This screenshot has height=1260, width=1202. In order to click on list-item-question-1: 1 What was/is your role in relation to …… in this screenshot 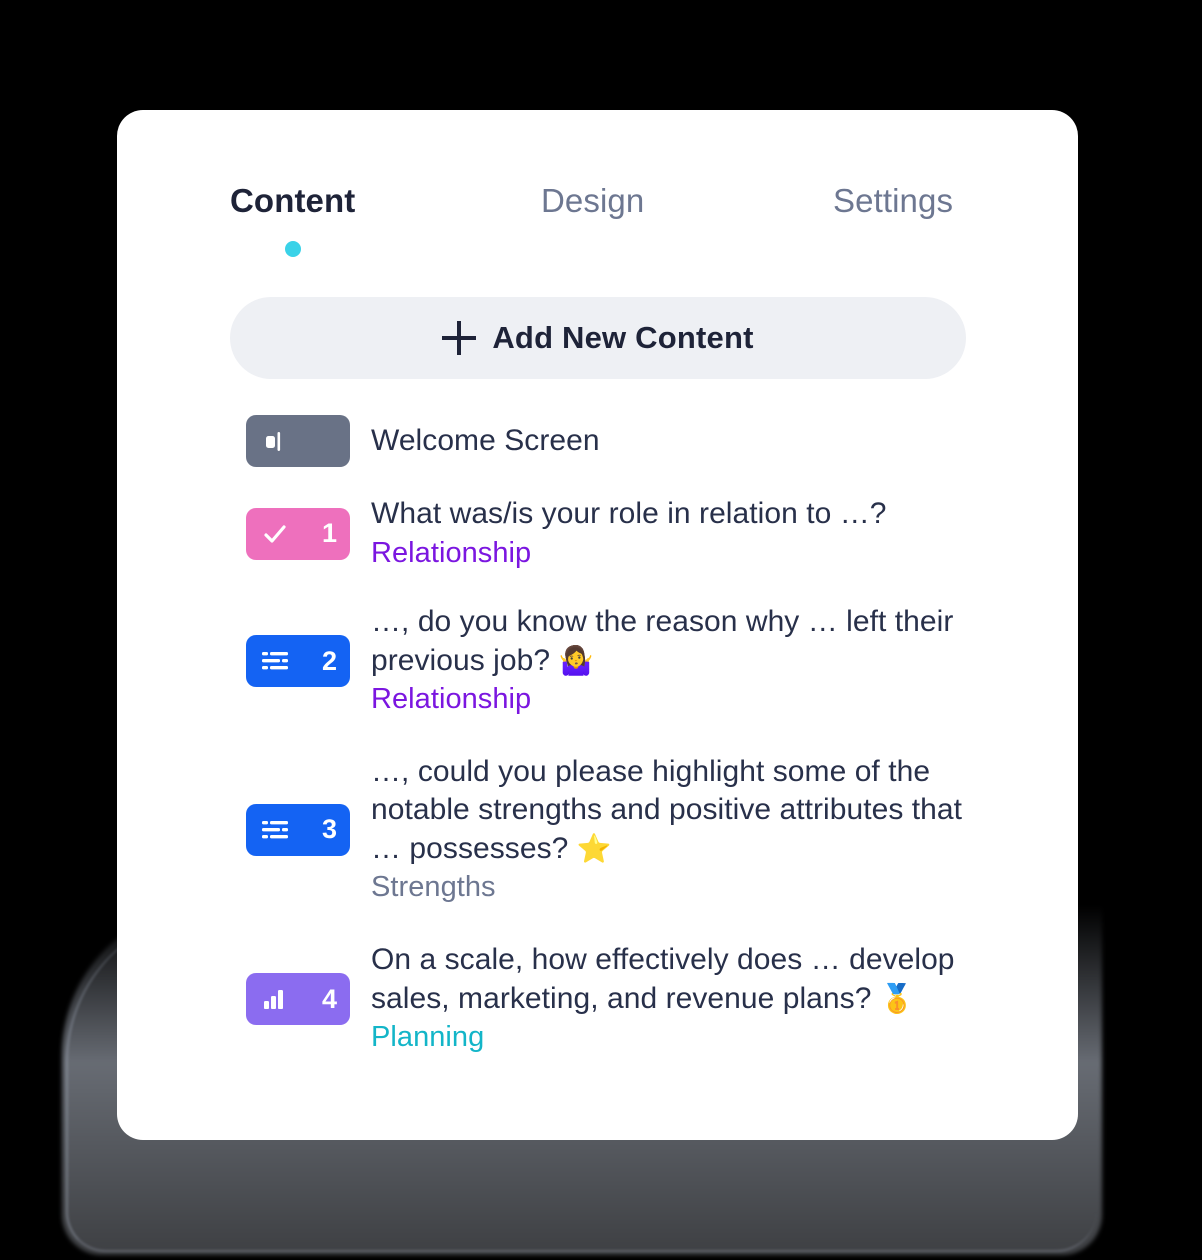, I will do `click(597, 534)`.